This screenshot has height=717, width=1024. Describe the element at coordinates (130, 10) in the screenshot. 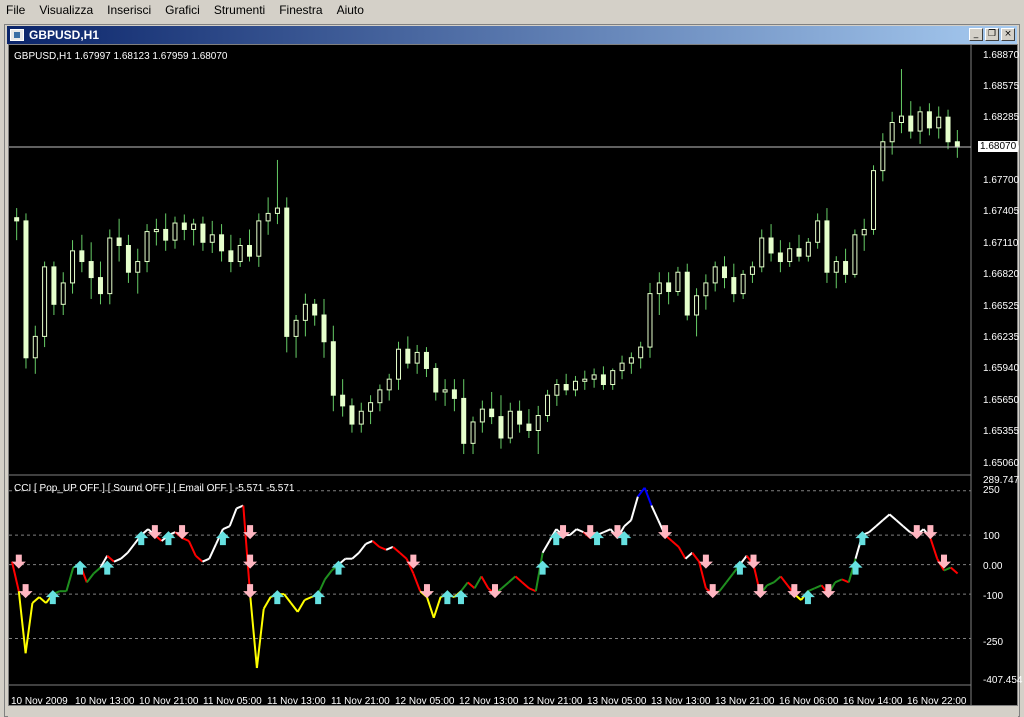

I see `menu-inserisci: Inserisci` at that location.